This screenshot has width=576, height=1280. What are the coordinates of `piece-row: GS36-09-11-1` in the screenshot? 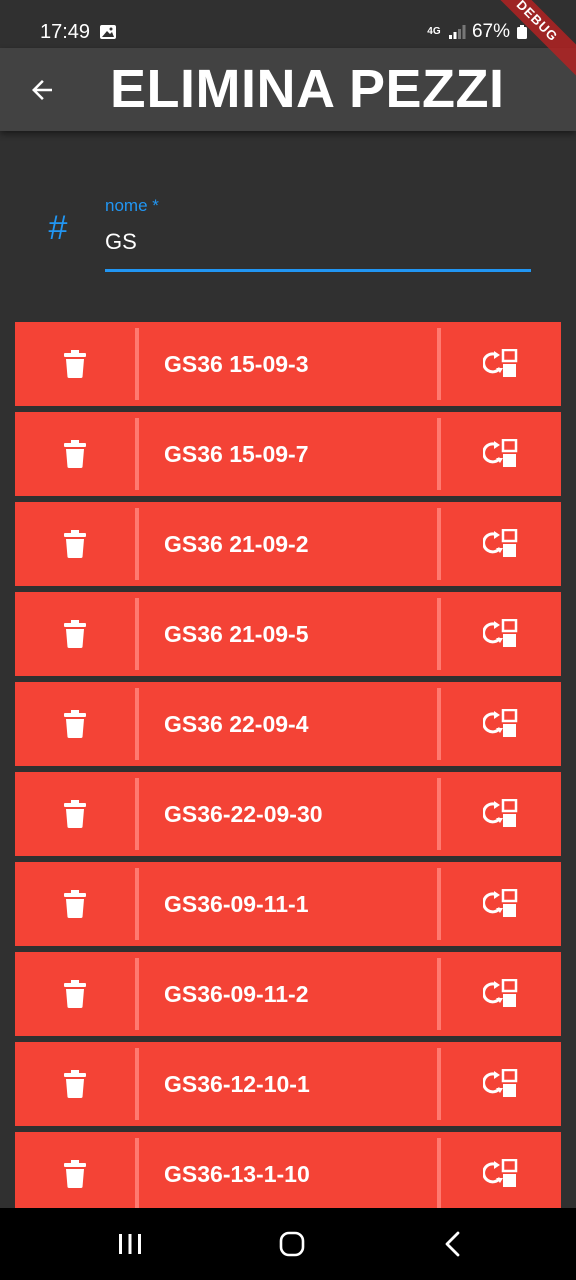 It's located at (288, 904).